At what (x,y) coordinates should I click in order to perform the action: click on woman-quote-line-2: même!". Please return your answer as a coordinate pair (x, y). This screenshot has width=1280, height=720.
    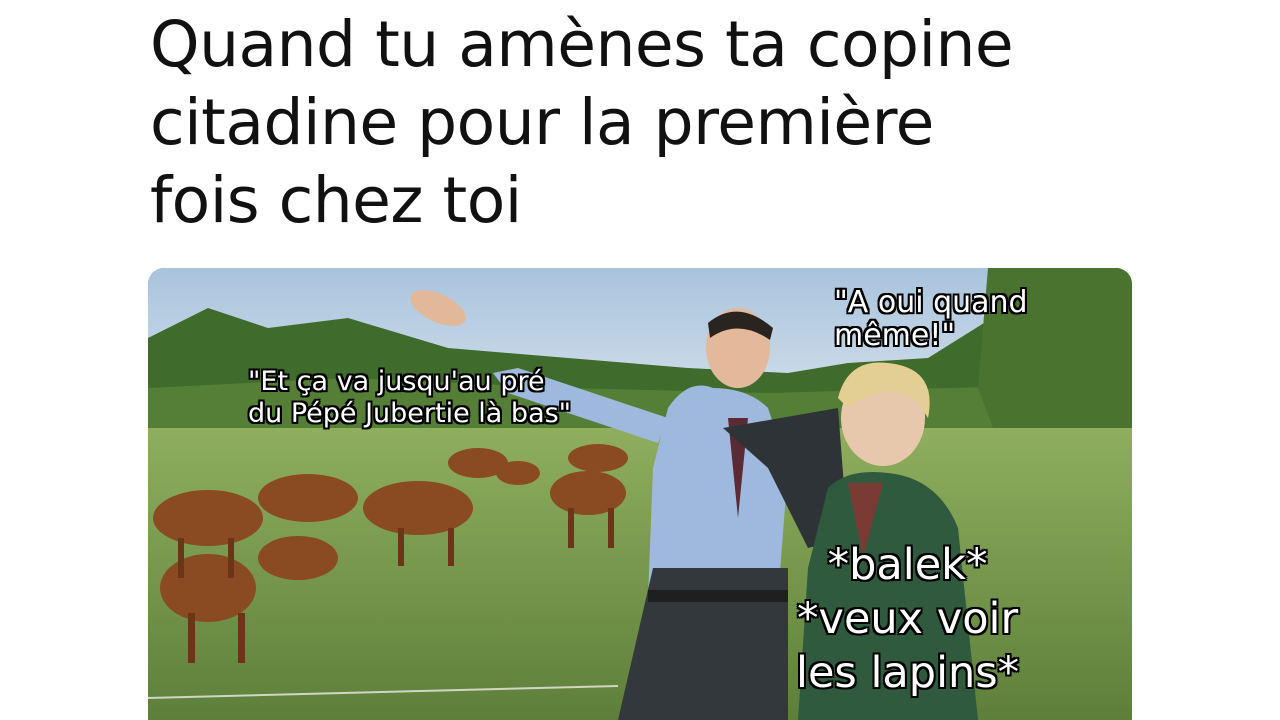
    Looking at the image, I should click on (895, 335).